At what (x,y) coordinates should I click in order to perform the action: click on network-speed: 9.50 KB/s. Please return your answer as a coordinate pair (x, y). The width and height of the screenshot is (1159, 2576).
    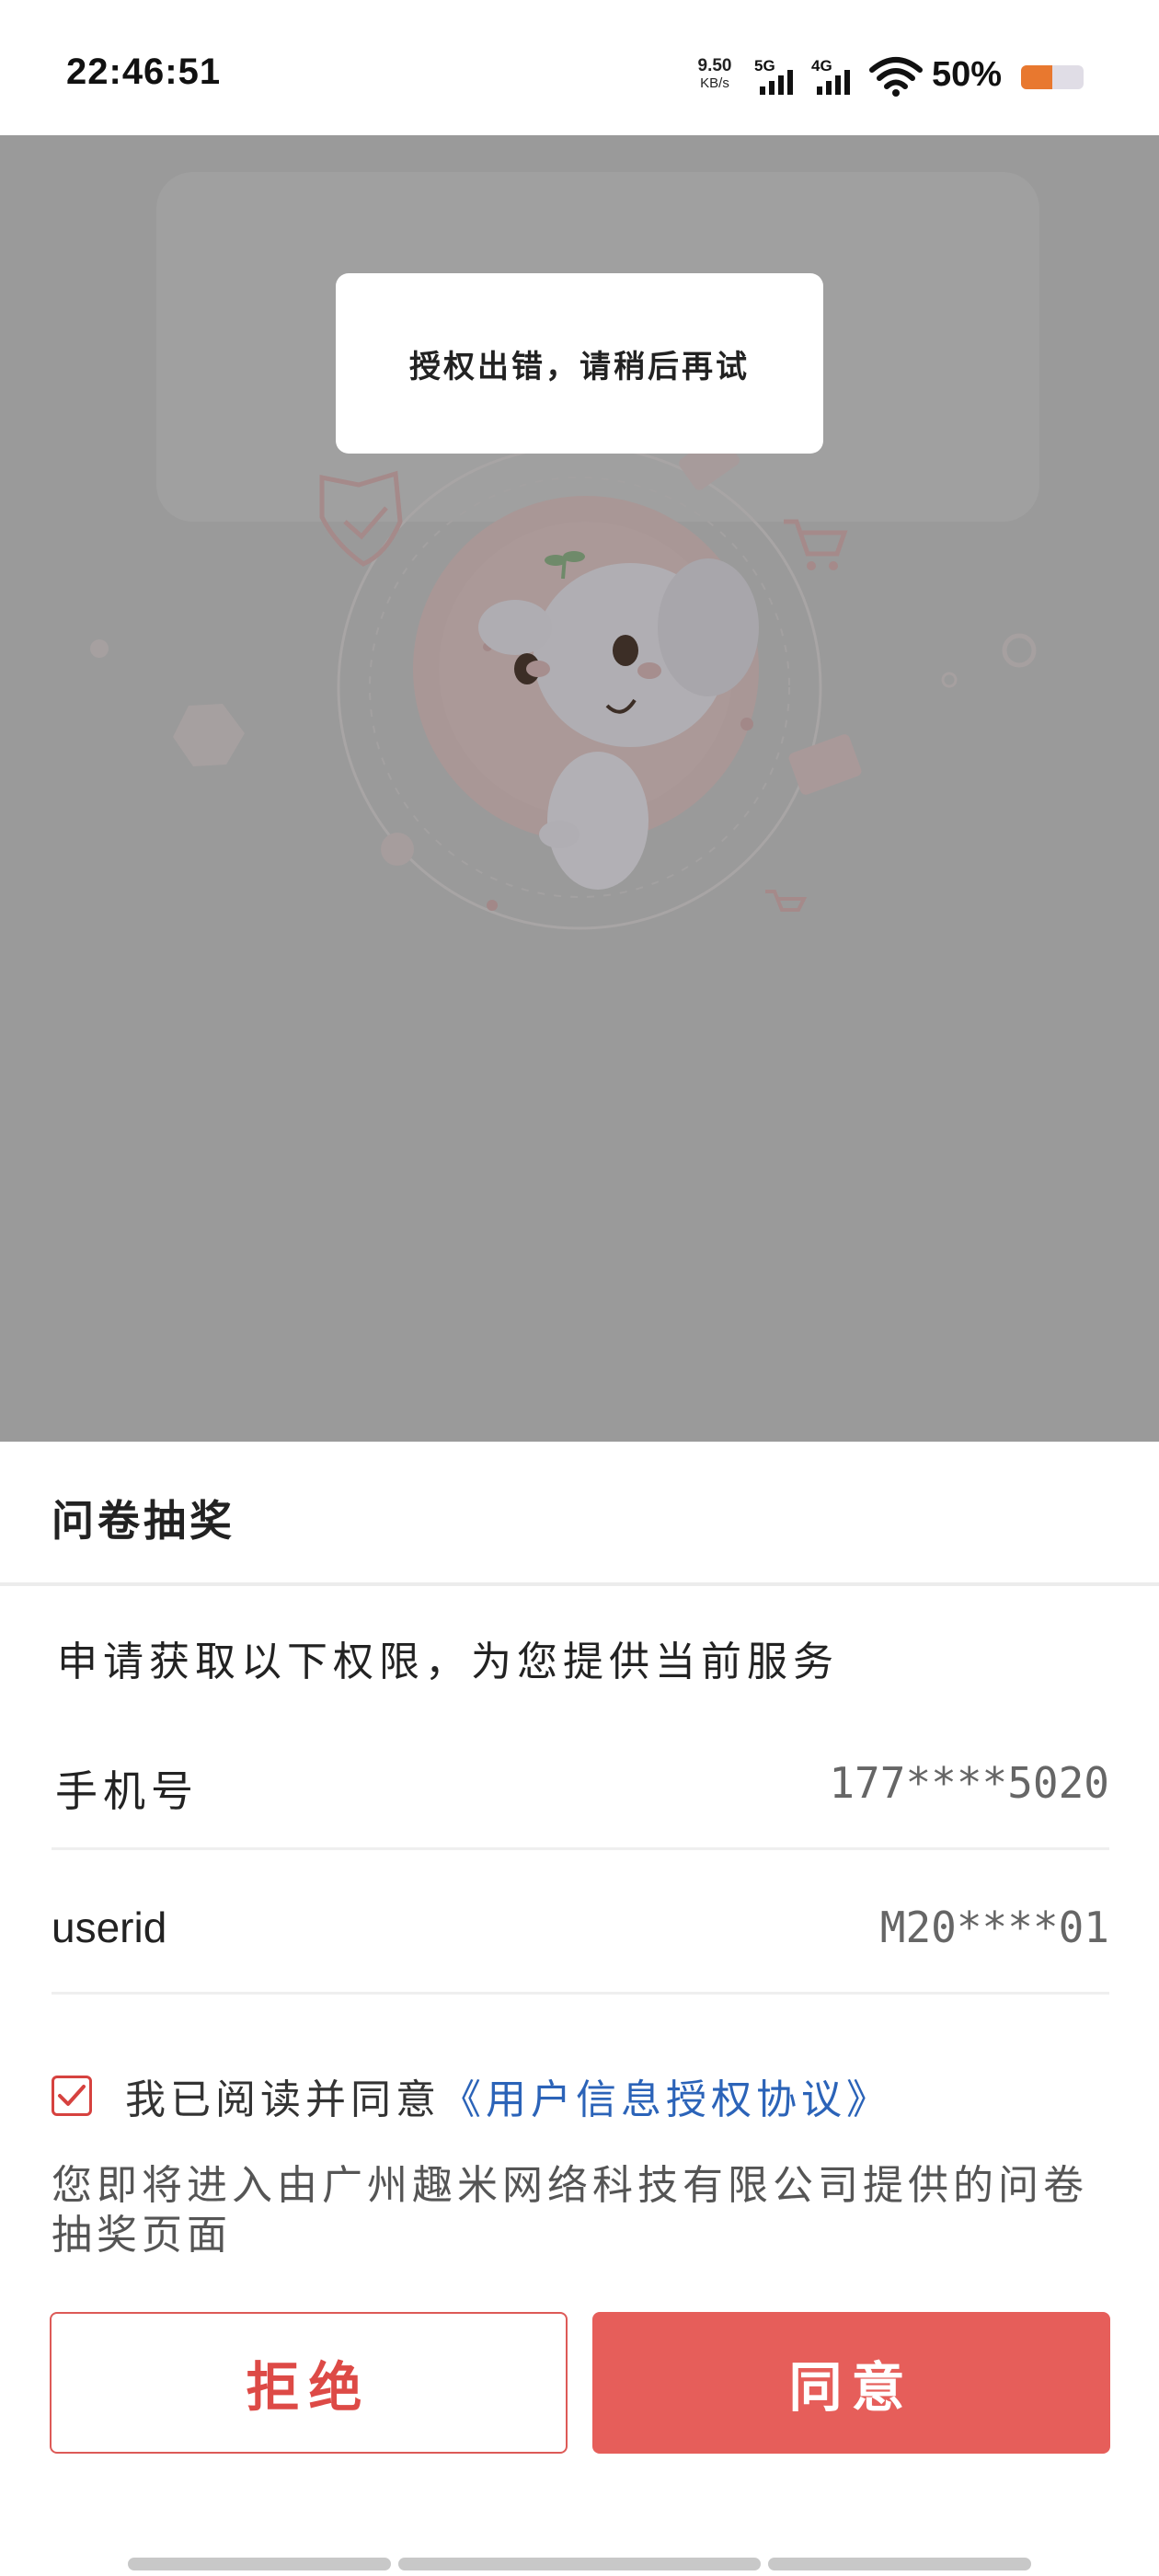
    Looking at the image, I should click on (715, 73).